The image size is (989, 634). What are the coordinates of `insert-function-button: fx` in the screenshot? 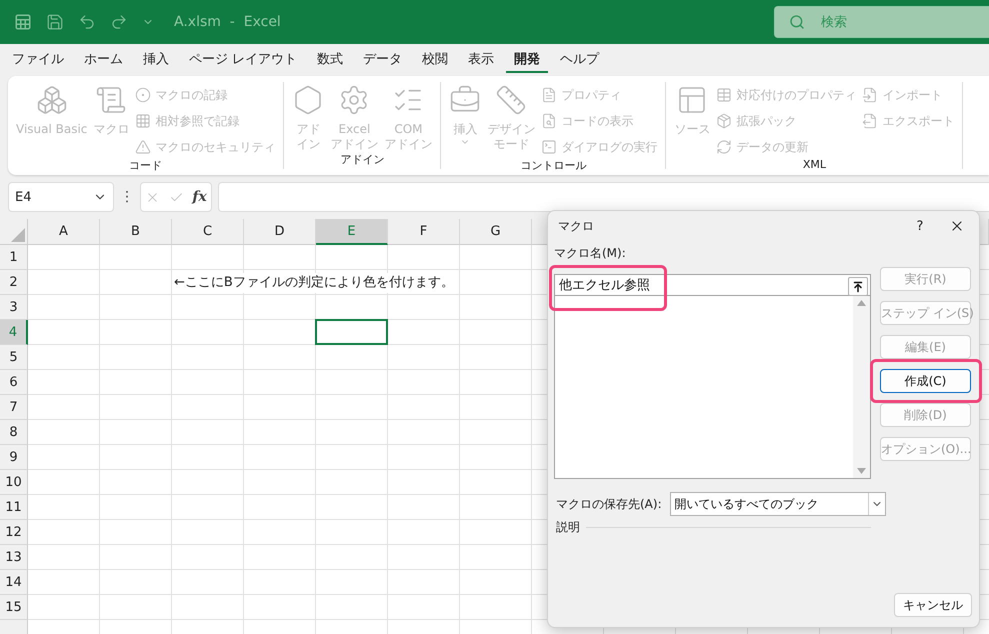 It's located at (199, 197).